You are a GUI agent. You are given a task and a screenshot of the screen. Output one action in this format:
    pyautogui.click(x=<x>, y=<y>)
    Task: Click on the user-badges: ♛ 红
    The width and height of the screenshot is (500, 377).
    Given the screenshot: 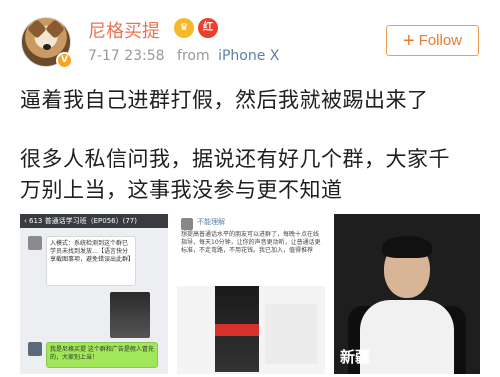 What is the action you would take?
    pyautogui.click(x=196, y=28)
    